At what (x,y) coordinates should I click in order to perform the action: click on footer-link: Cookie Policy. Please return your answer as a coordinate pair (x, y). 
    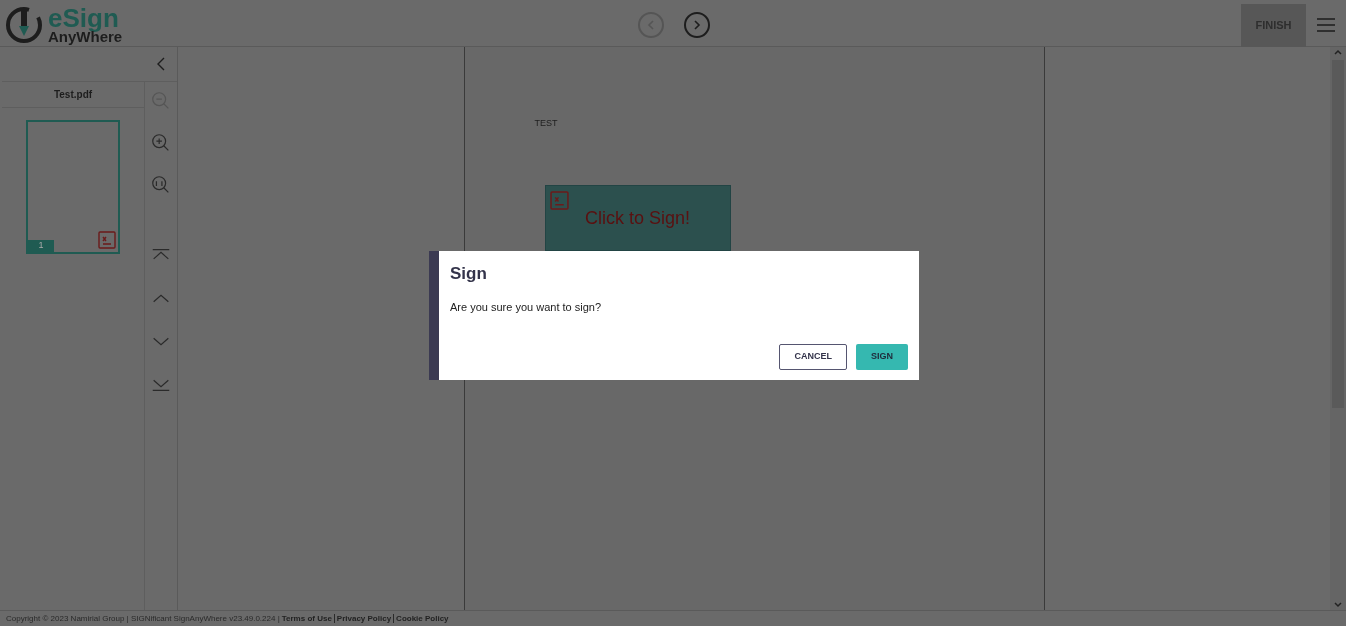
    Looking at the image, I should click on (422, 618).